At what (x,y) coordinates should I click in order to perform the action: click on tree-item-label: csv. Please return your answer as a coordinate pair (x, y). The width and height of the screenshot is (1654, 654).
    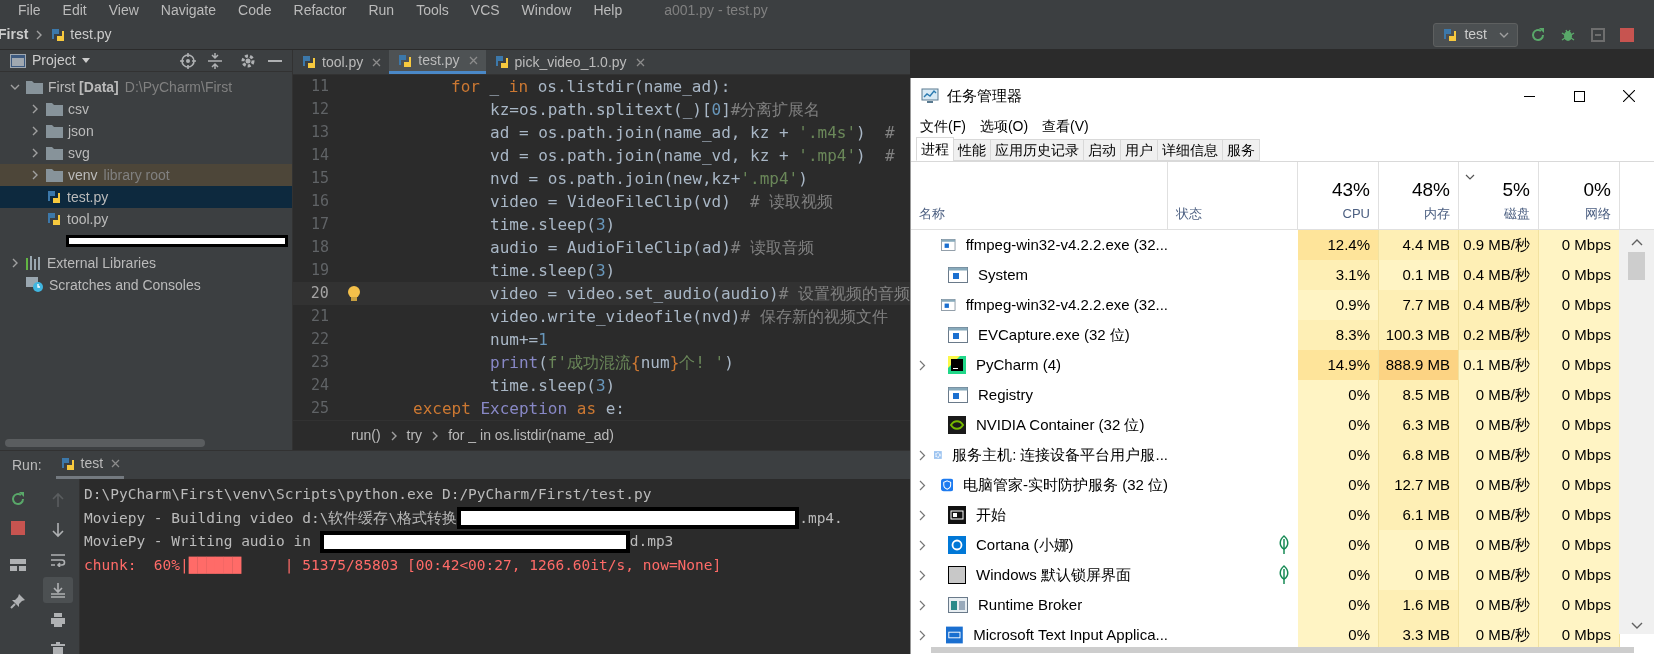
    Looking at the image, I should click on (78, 109).